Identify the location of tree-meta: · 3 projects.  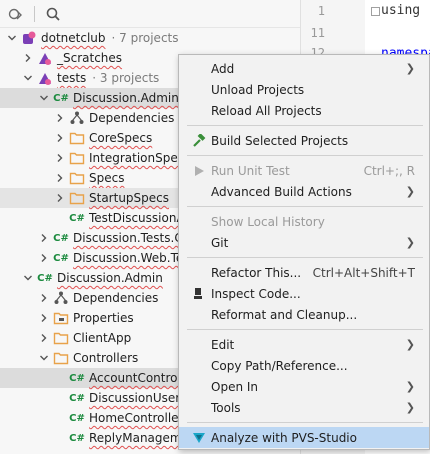
(126, 78).